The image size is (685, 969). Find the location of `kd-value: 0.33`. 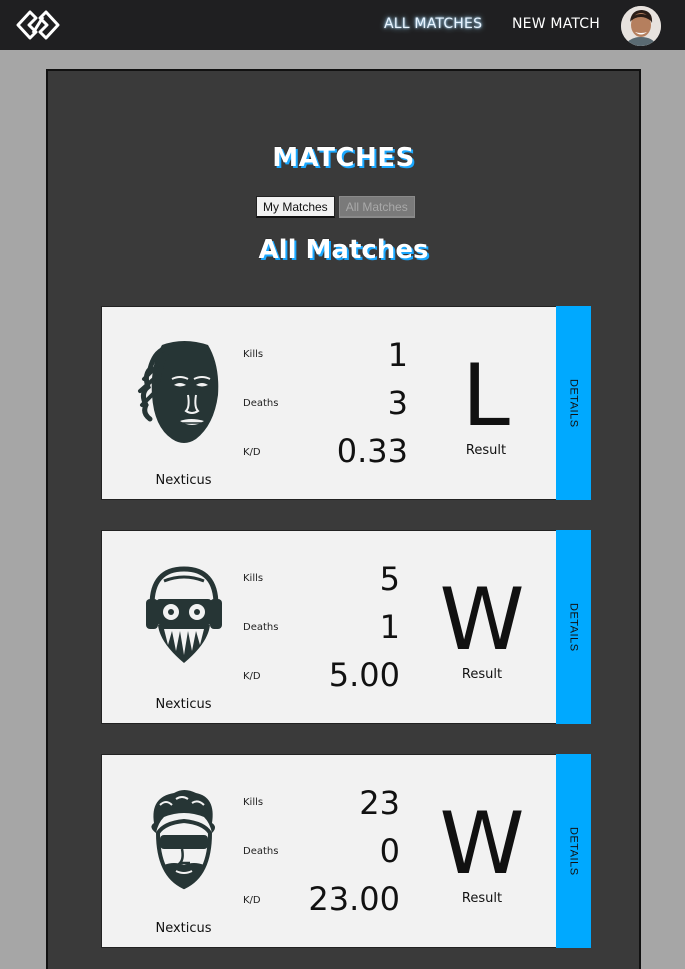

kd-value: 0.33 is located at coordinates (372, 451).